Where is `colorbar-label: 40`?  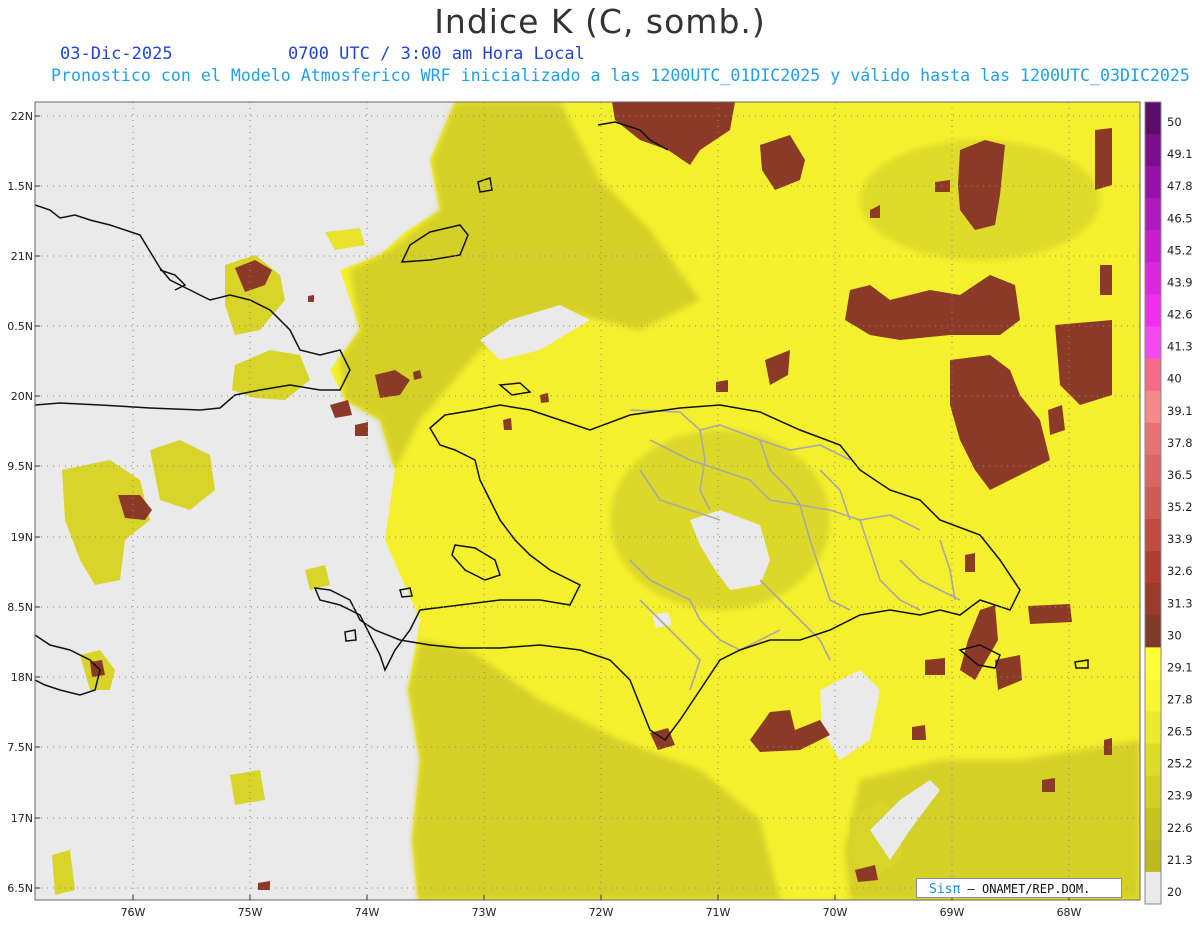 colorbar-label: 40 is located at coordinates (1174, 379).